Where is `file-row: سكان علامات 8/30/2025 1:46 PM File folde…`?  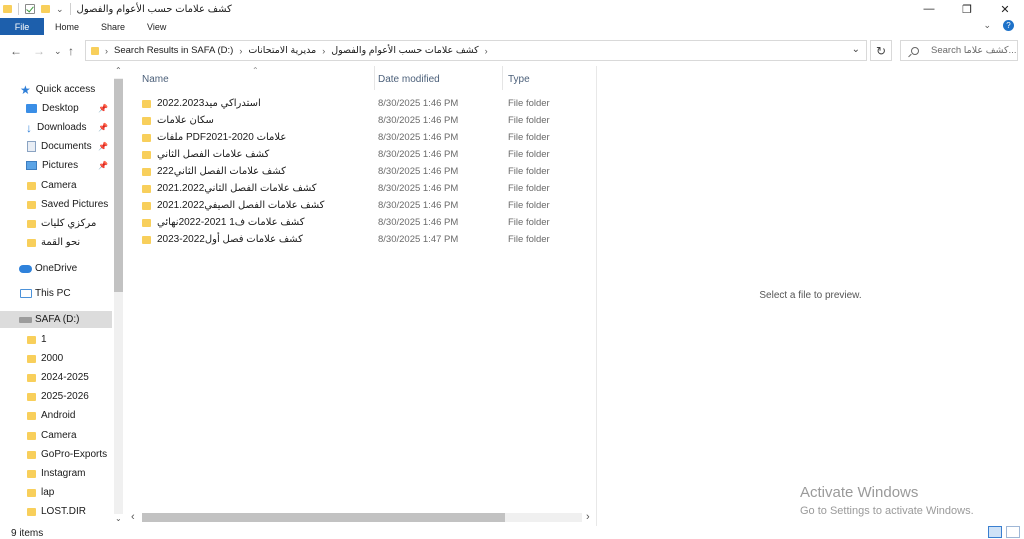 file-row: سكان علامات 8/30/2025 1:46 PM File folde… is located at coordinates (362, 120).